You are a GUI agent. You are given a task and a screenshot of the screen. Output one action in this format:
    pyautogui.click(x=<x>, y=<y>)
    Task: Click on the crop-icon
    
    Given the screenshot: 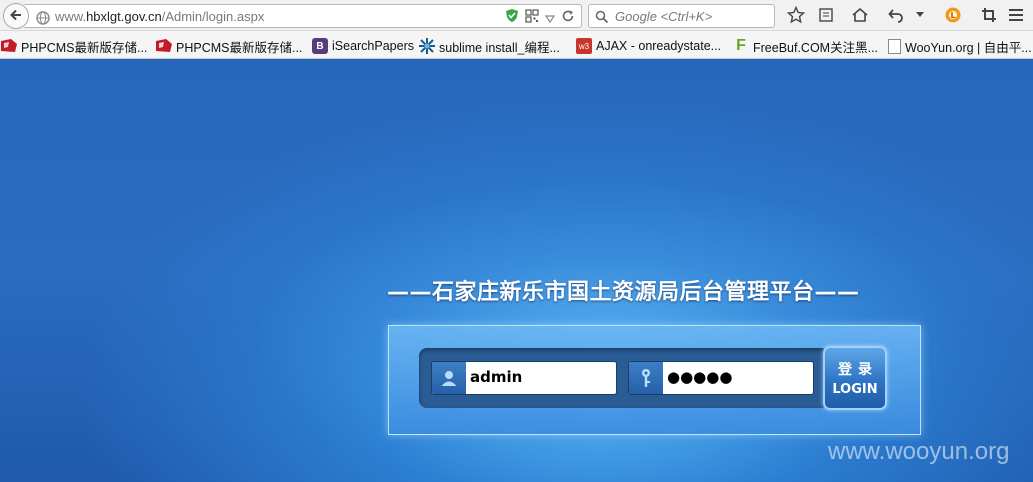 What is the action you would take?
    pyautogui.click(x=989, y=15)
    